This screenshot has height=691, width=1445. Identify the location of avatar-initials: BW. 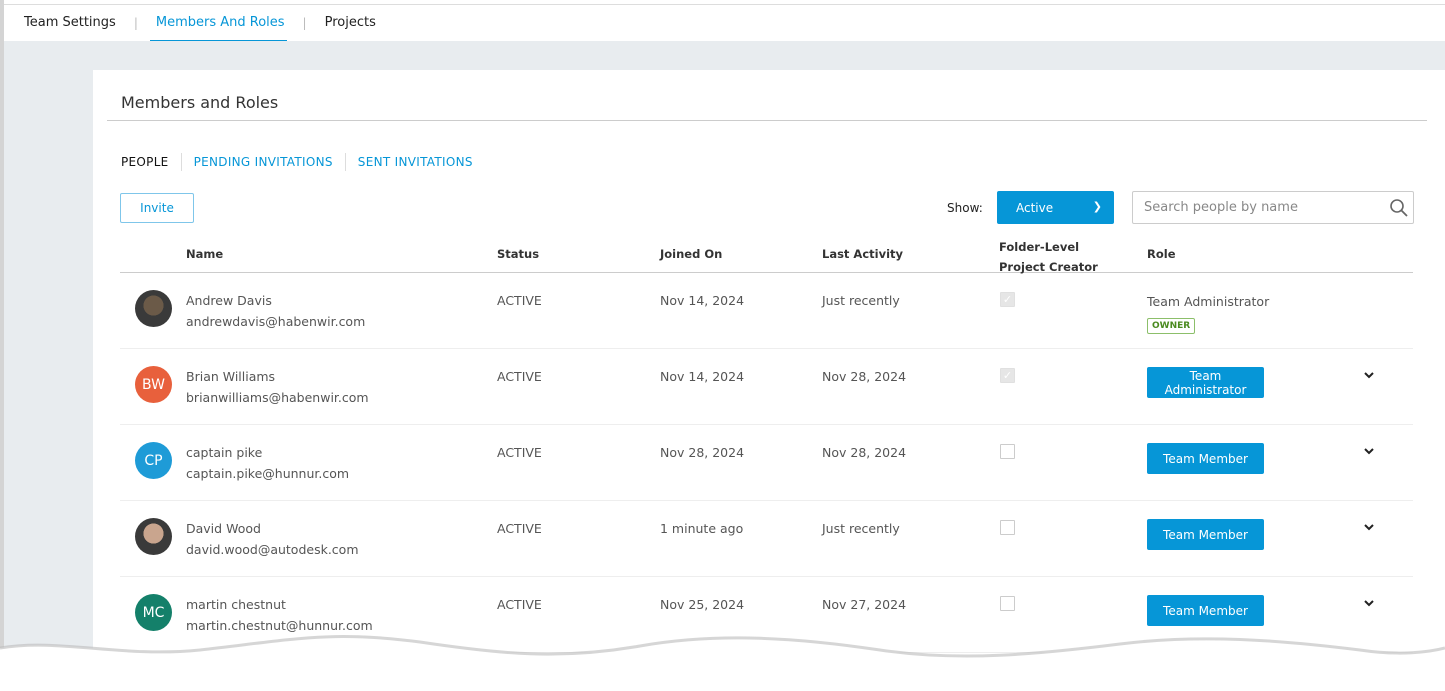
(153, 384).